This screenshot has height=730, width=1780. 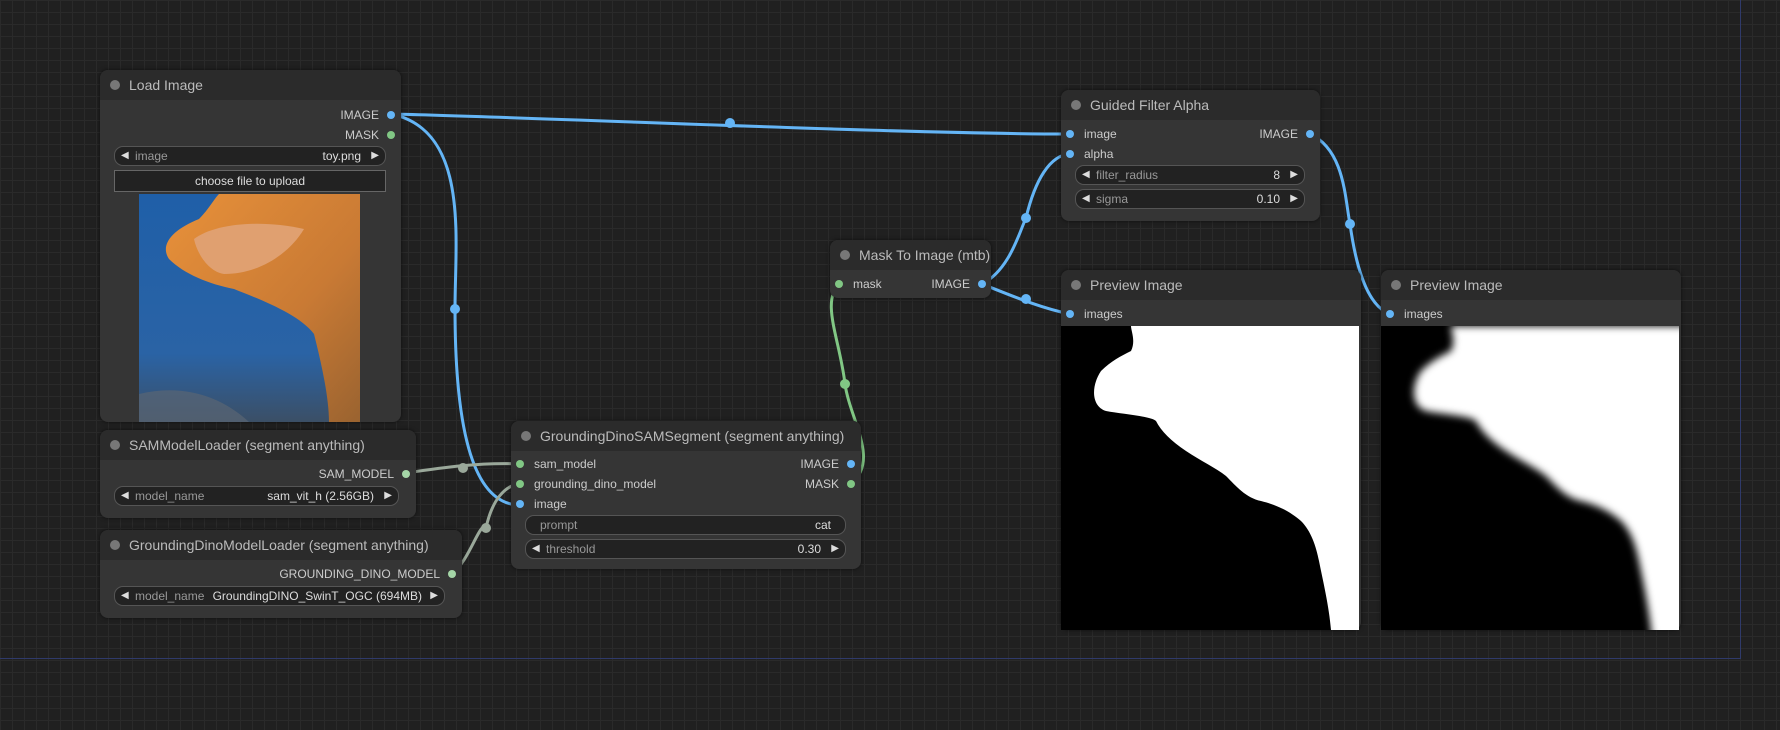 What do you see at coordinates (250, 156) in the screenshot?
I see `image-combo: ◀ image toy.png ▶` at bounding box center [250, 156].